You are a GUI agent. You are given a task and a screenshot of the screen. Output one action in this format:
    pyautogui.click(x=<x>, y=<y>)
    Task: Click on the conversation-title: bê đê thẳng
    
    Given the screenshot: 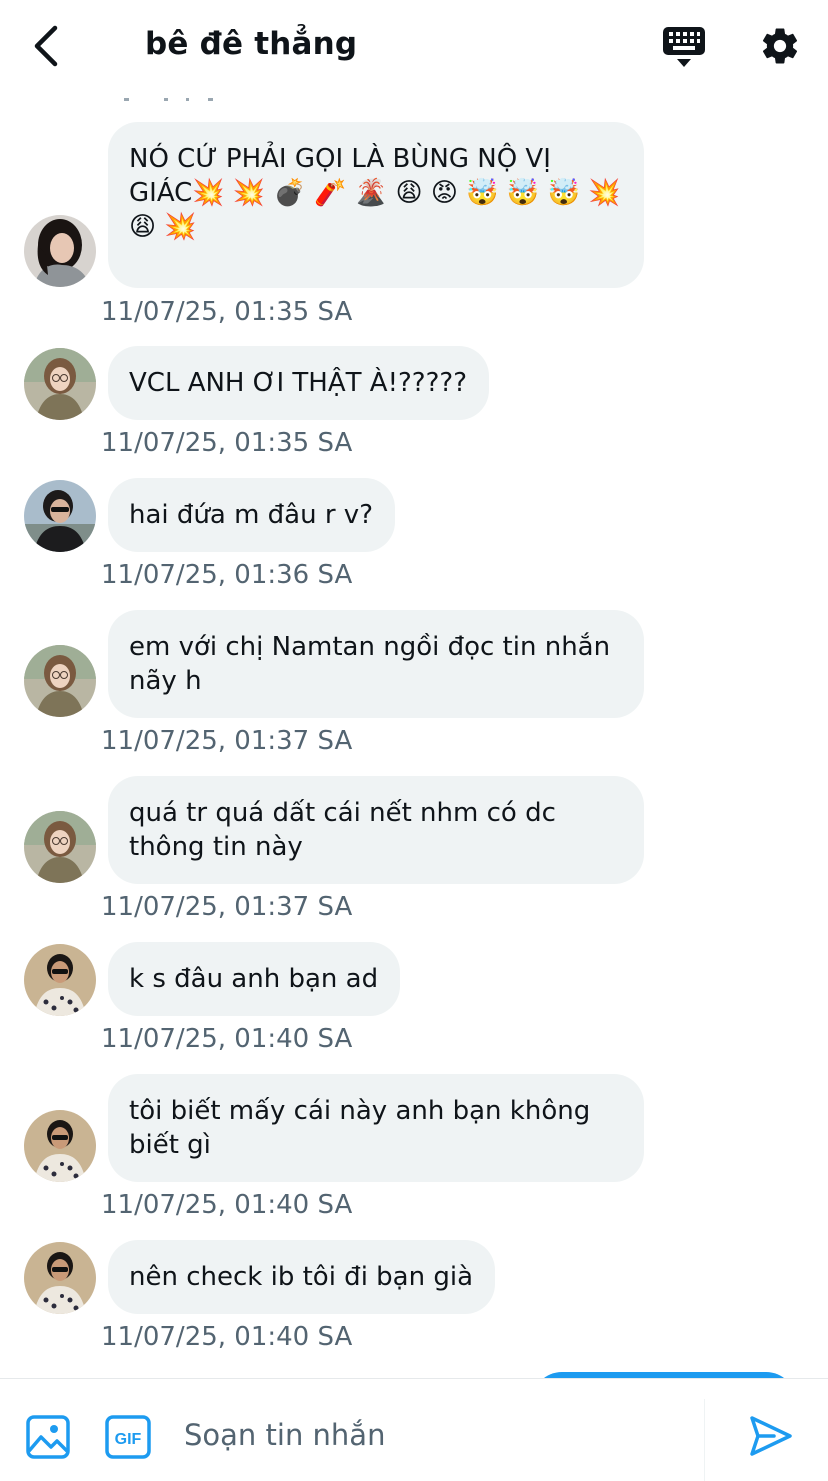 What is the action you would take?
    pyautogui.click(x=251, y=44)
    